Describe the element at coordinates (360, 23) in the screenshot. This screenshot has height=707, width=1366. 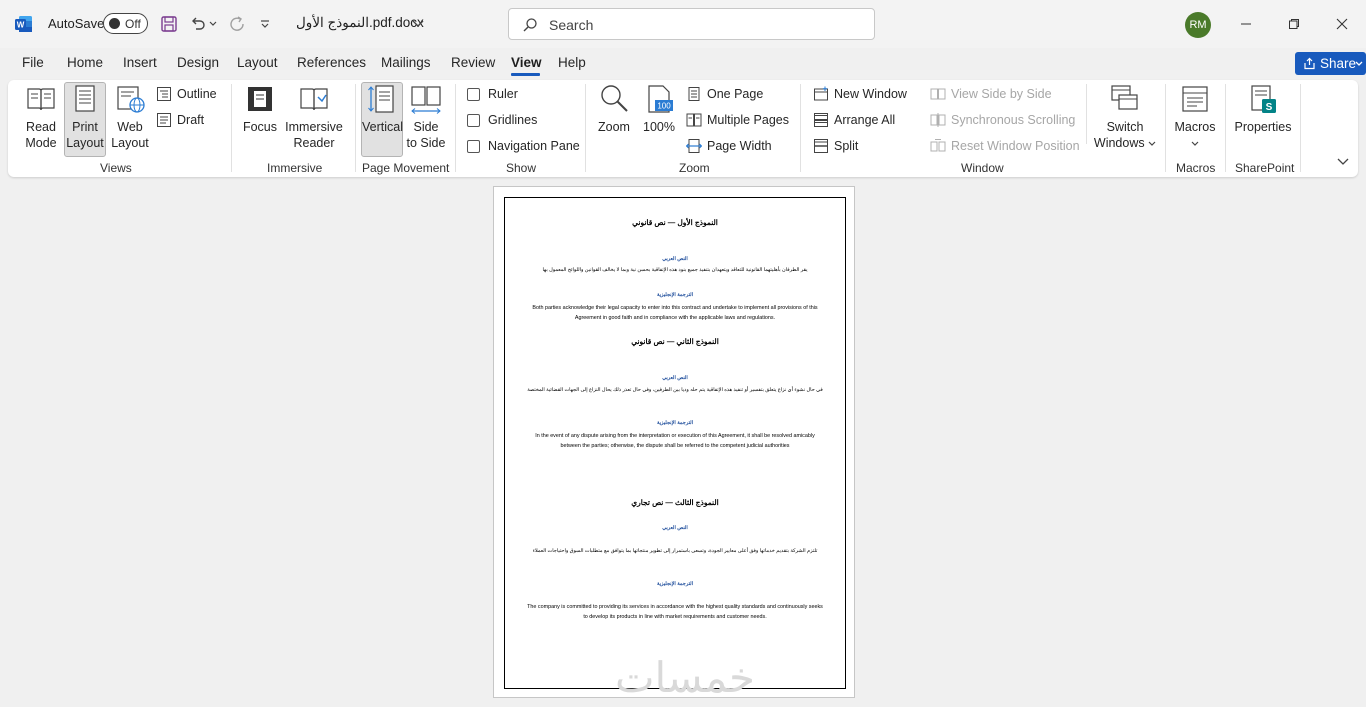
I see `document-title: النموذج الأول.pdf.docx` at that location.